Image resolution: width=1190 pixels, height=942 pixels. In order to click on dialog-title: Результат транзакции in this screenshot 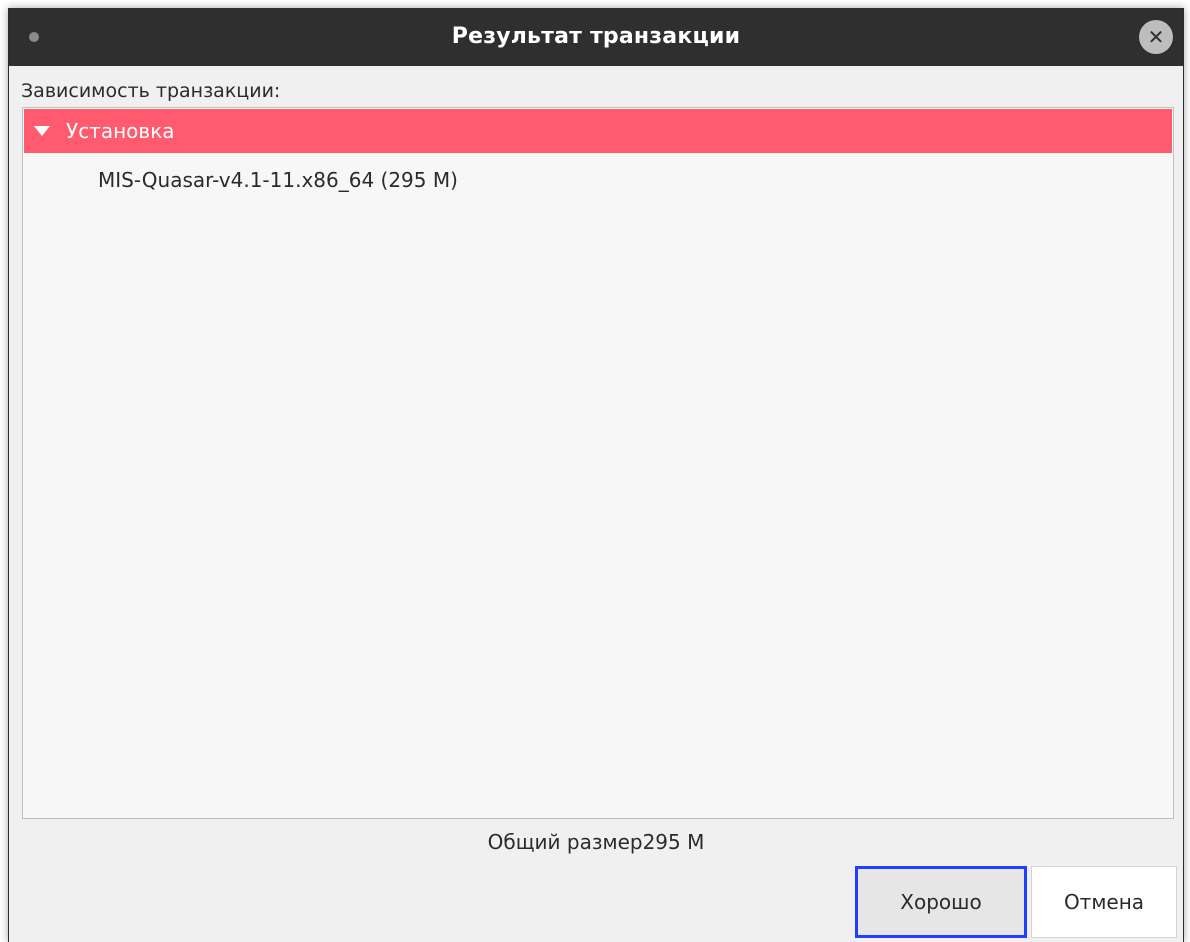, I will do `click(596, 36)`.